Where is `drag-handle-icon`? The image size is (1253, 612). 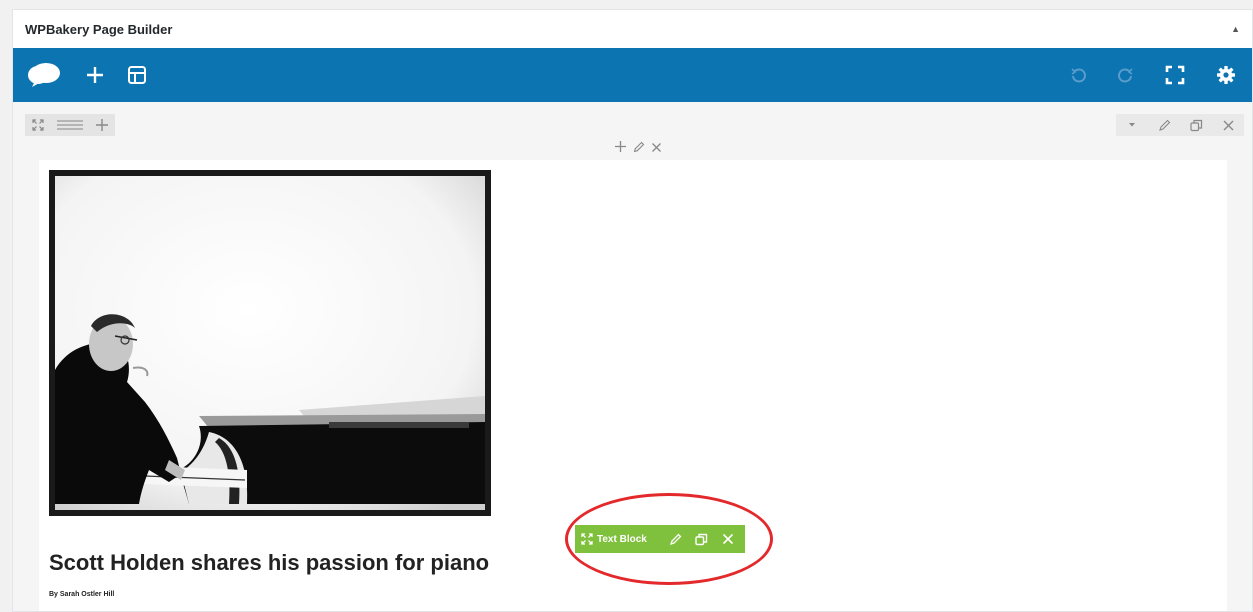
drag-handle-icon is located at coordinates (70, 125).